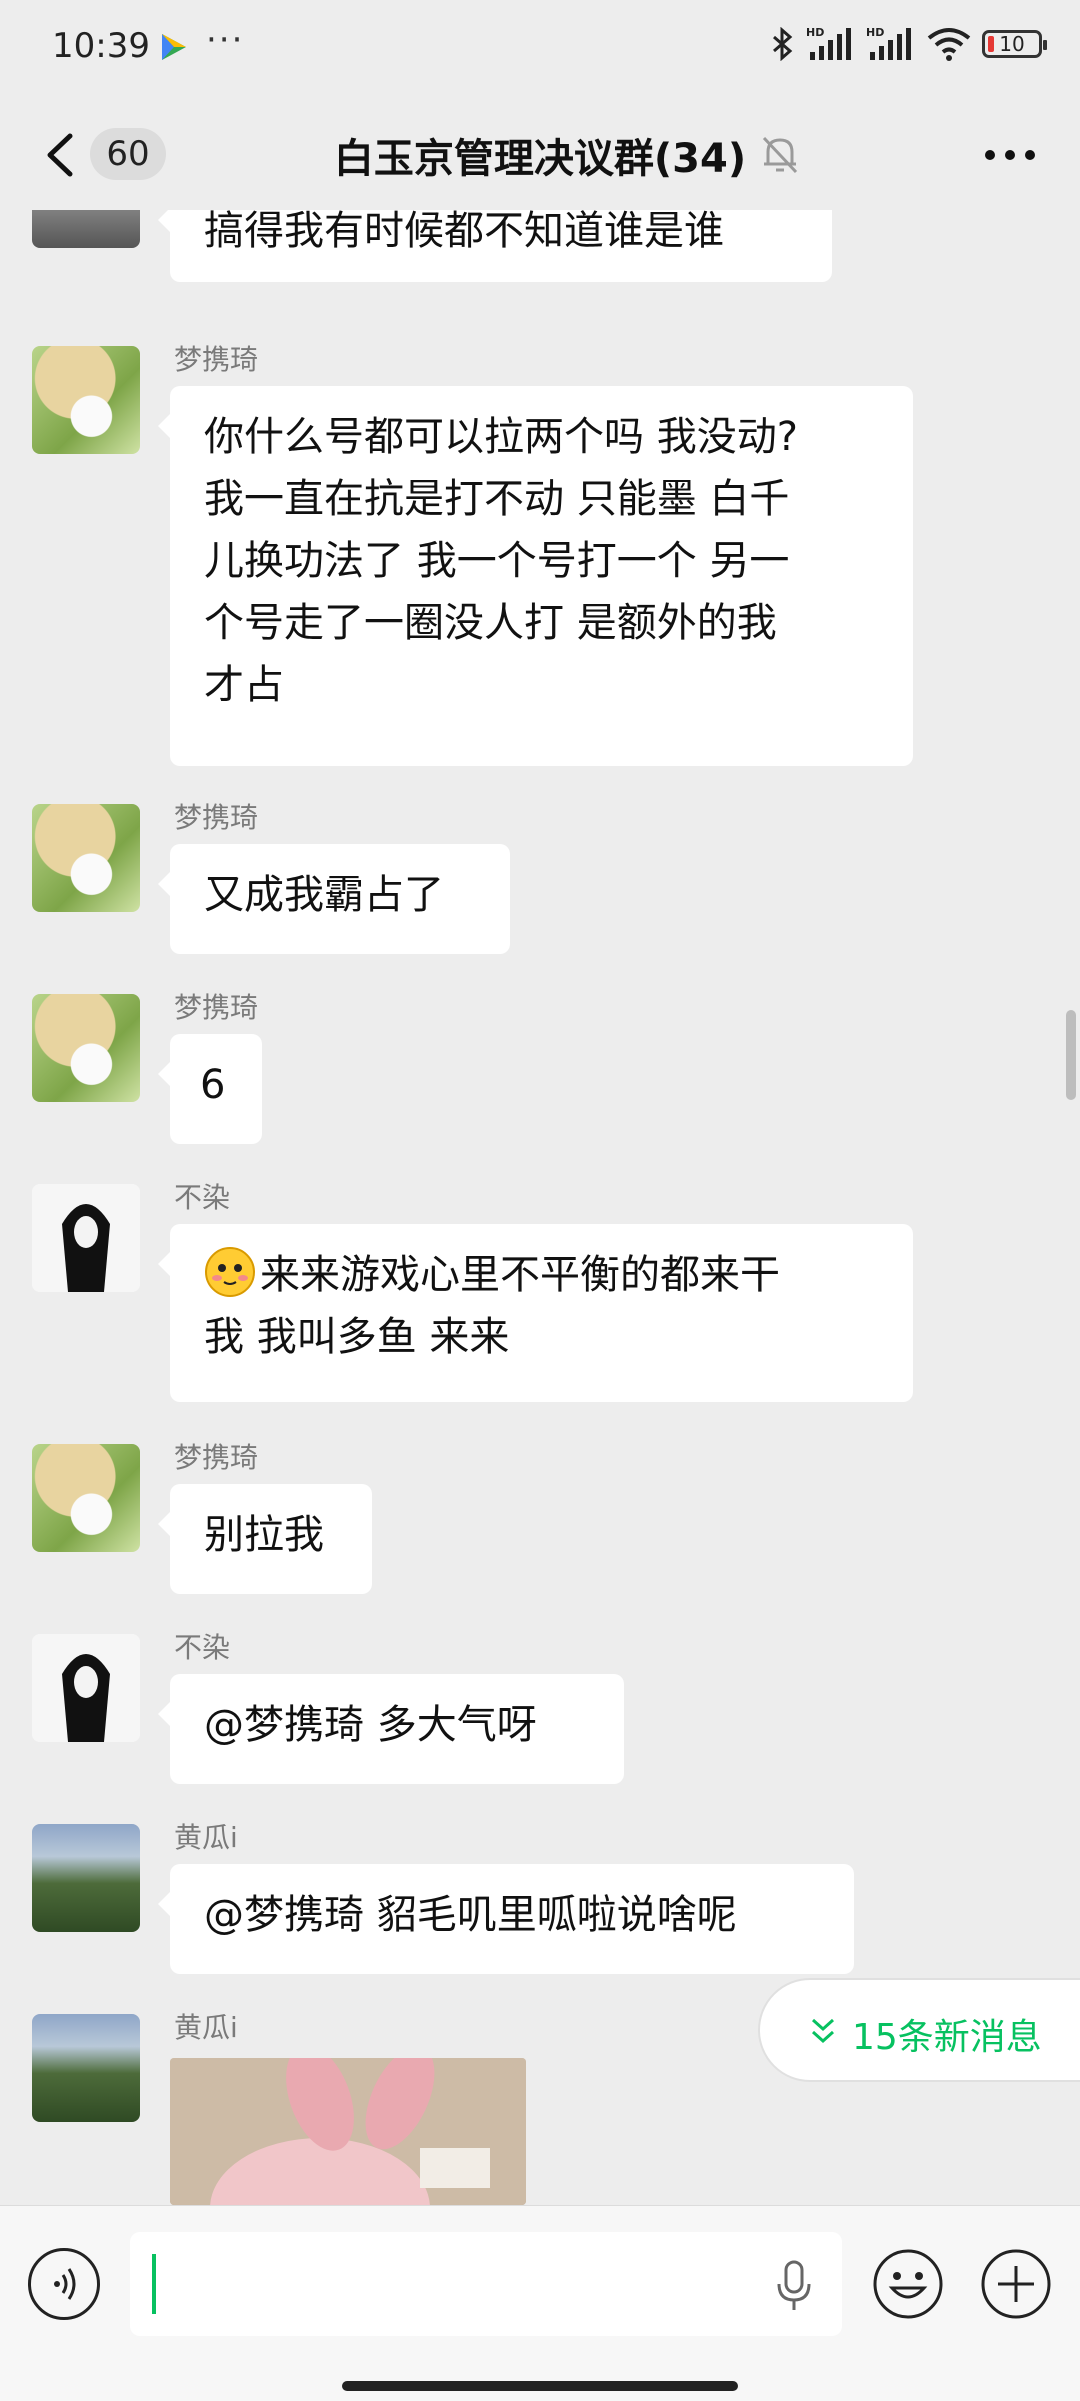  I want to click on microphone-icon, so click(794, 2286).